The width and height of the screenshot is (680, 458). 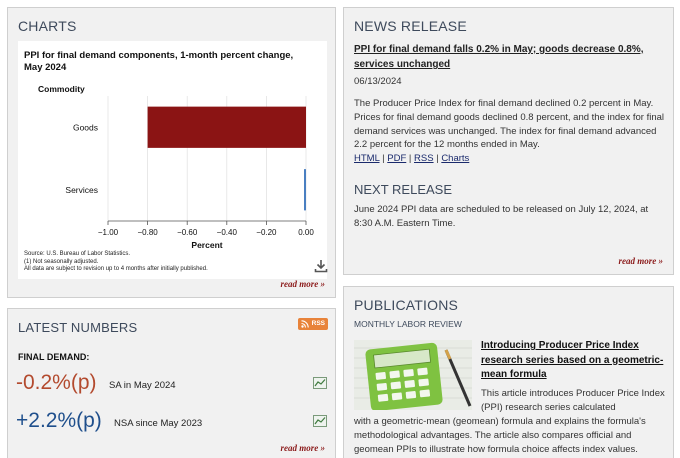 What do you see at coordinates (318, 323) in the screenshot?
I see `rss-label: RSS` at bounding box center [318, 323].